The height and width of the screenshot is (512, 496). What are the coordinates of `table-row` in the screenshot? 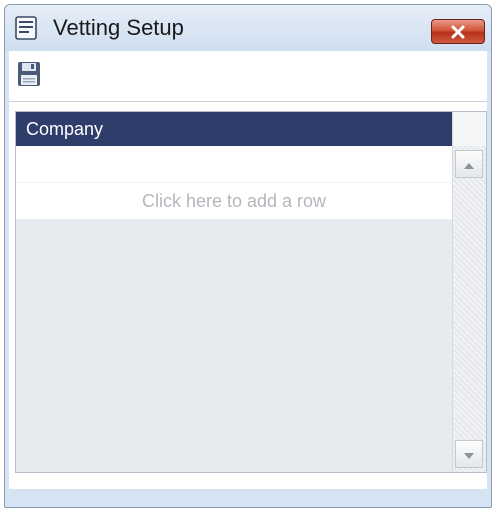 It's located at (234, 164).